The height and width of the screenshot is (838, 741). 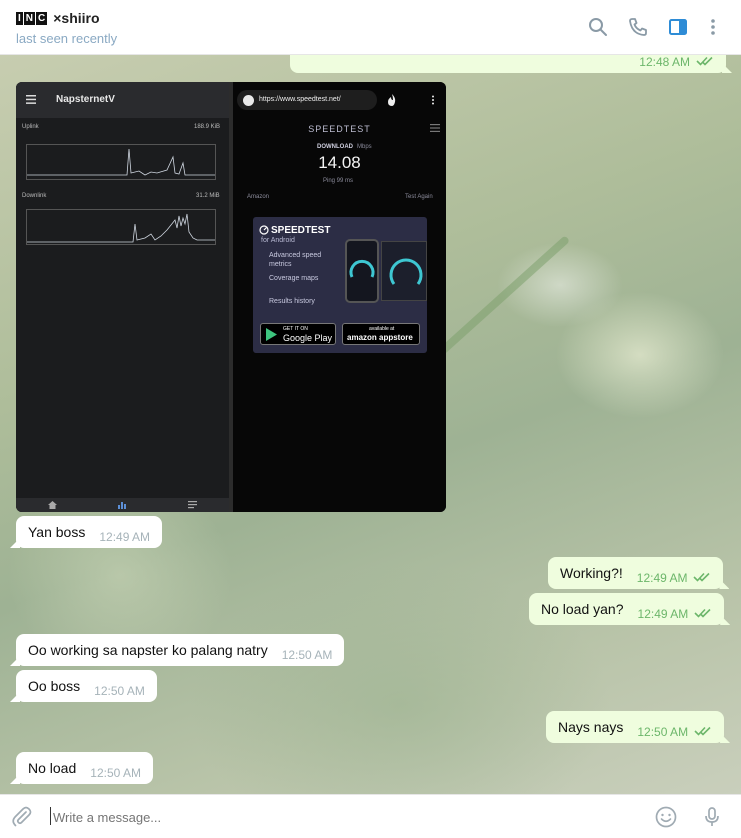 What do you see at coordinates (207, 127) in the screenshot?
I see `uplink-value: 188.9 KiB` at bounding box center [207, 127].